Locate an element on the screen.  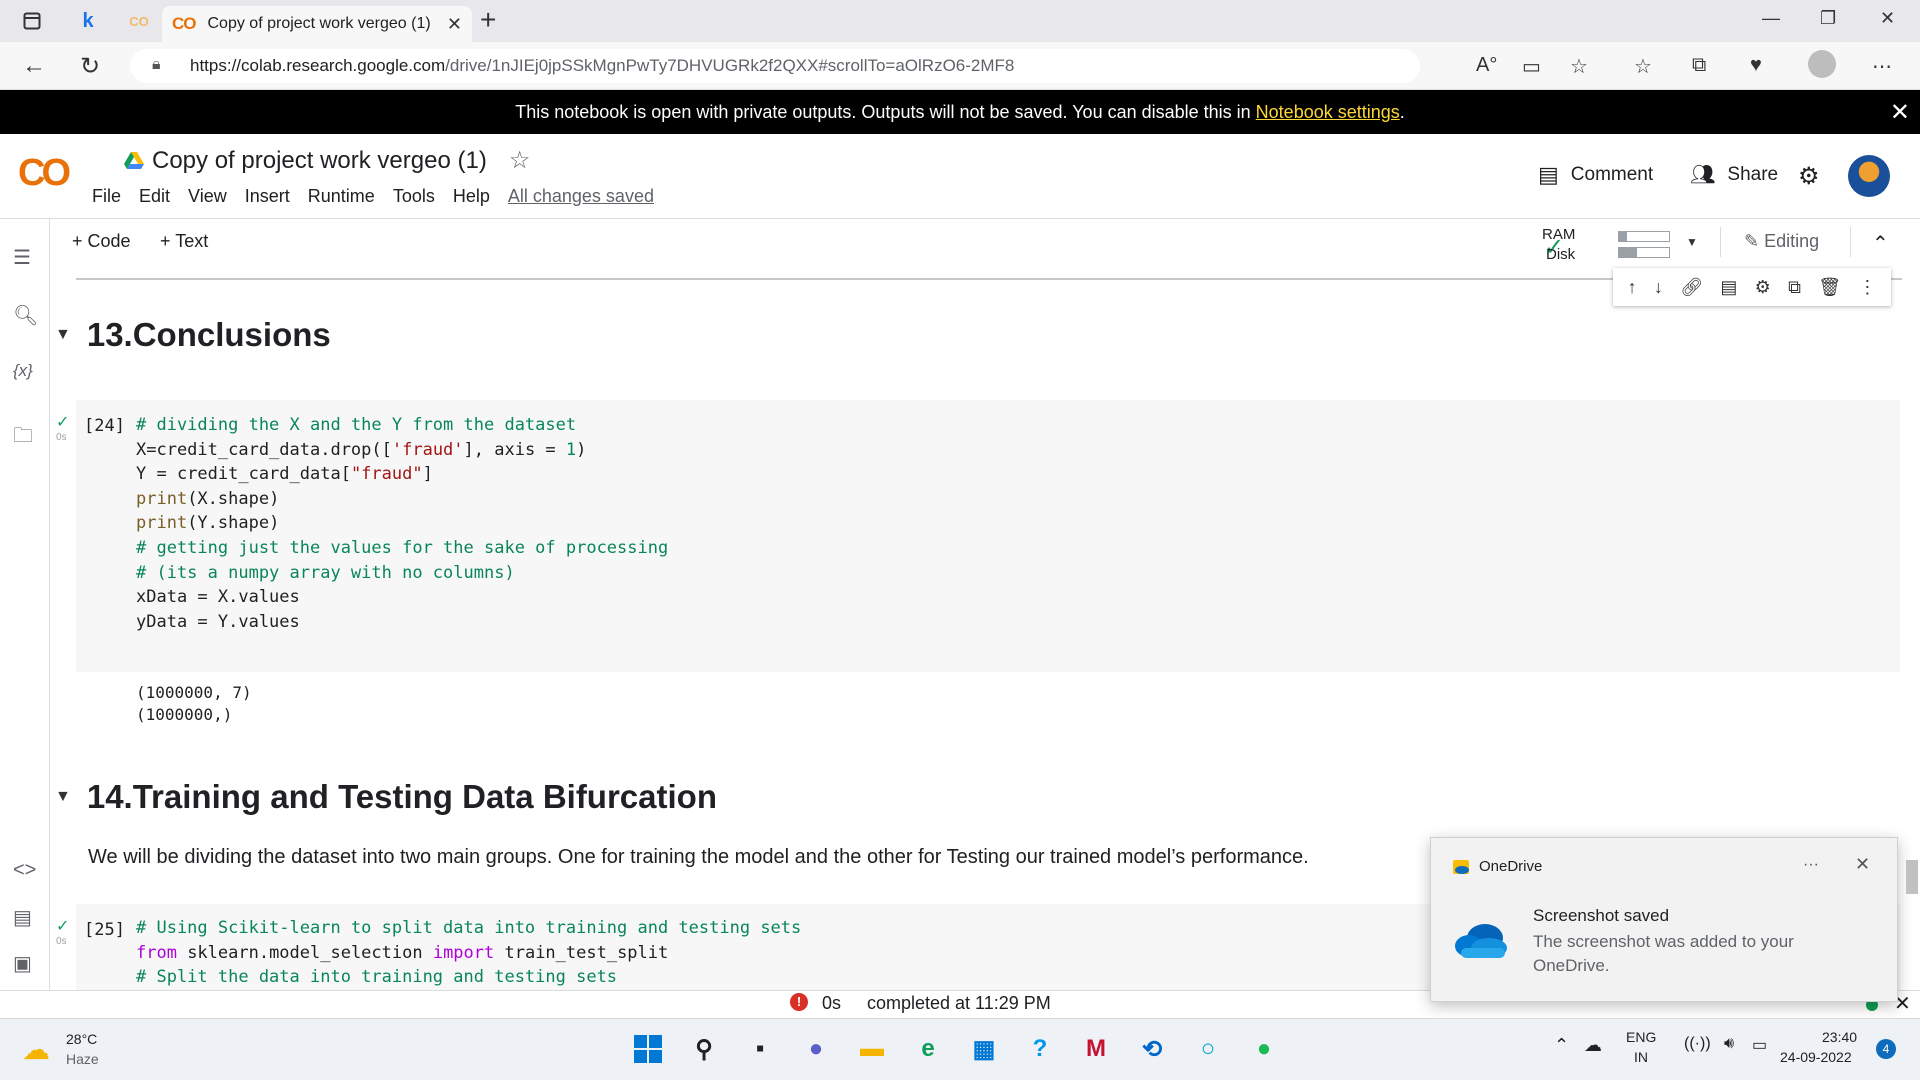
tab-actions-icon is located at coordinates (32, 21).